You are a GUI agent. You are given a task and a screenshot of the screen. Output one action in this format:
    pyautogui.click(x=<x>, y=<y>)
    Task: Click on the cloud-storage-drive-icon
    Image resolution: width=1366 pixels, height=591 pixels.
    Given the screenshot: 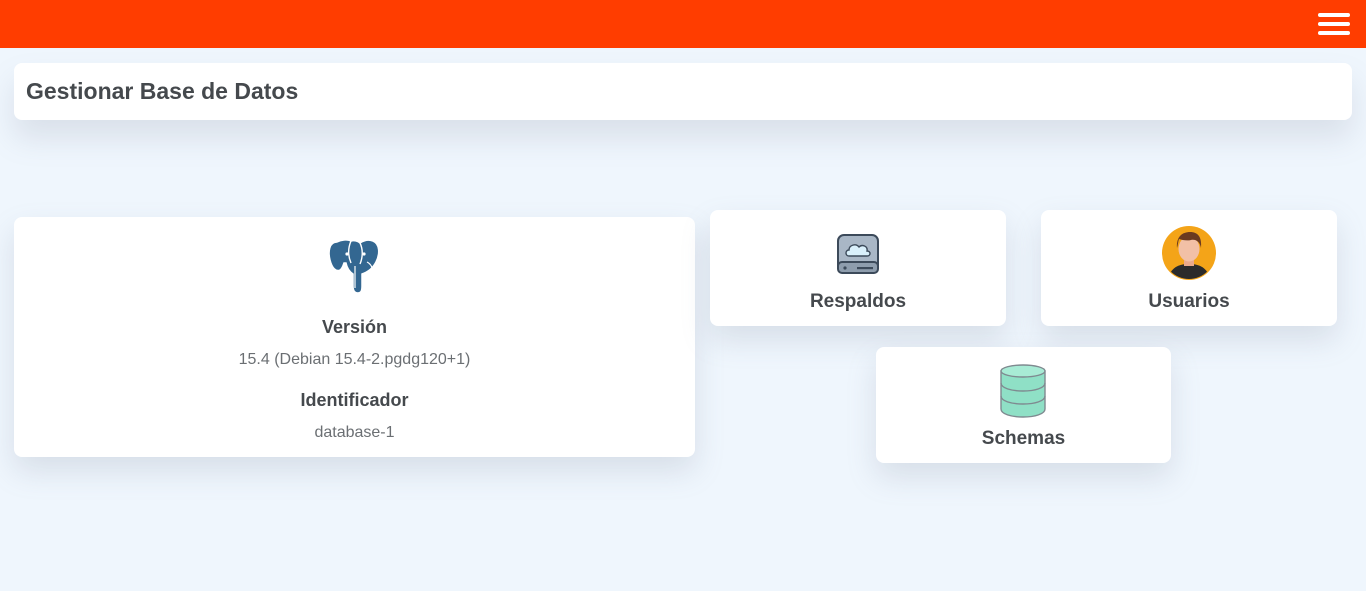 What is the action you would take?
    pyautogui.click(x=858, y=254)
    